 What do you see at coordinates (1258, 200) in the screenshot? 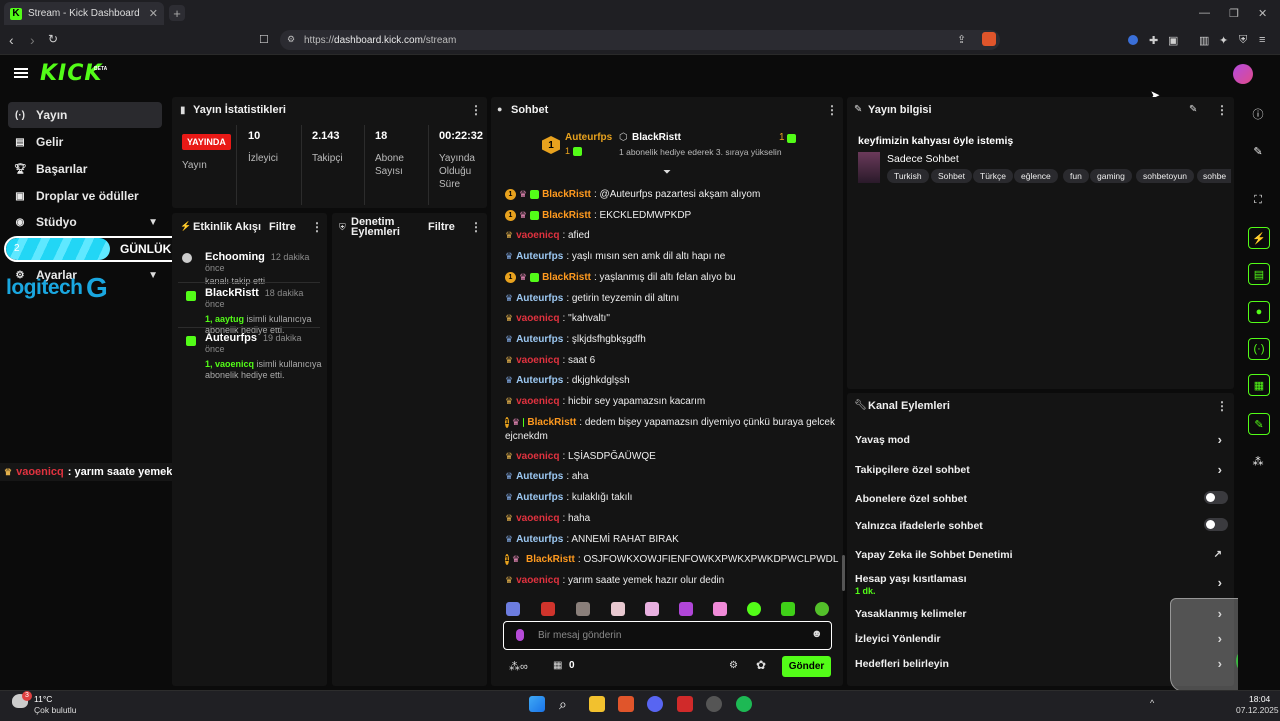
I see `fullscreen-icon: ⛶` at bounding box center [1258, 200].